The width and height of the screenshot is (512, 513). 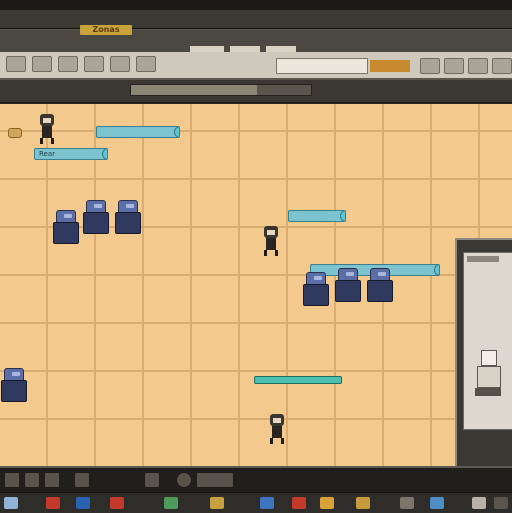 I want to click on toolbar-field, so click(x=322, y=66).